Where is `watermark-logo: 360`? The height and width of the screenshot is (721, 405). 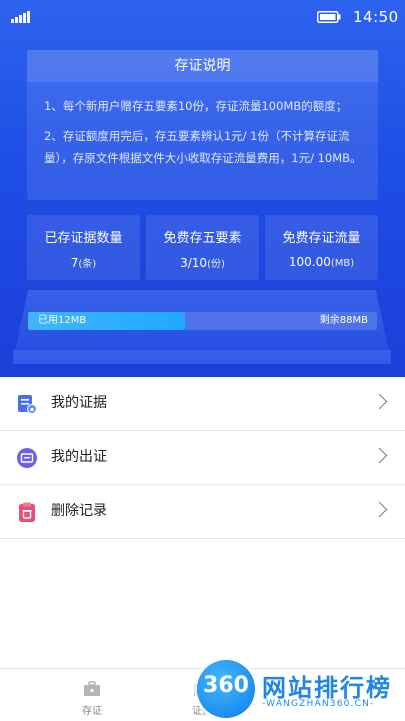
watermark-logo: 360 is located at coordinates (226, 689).